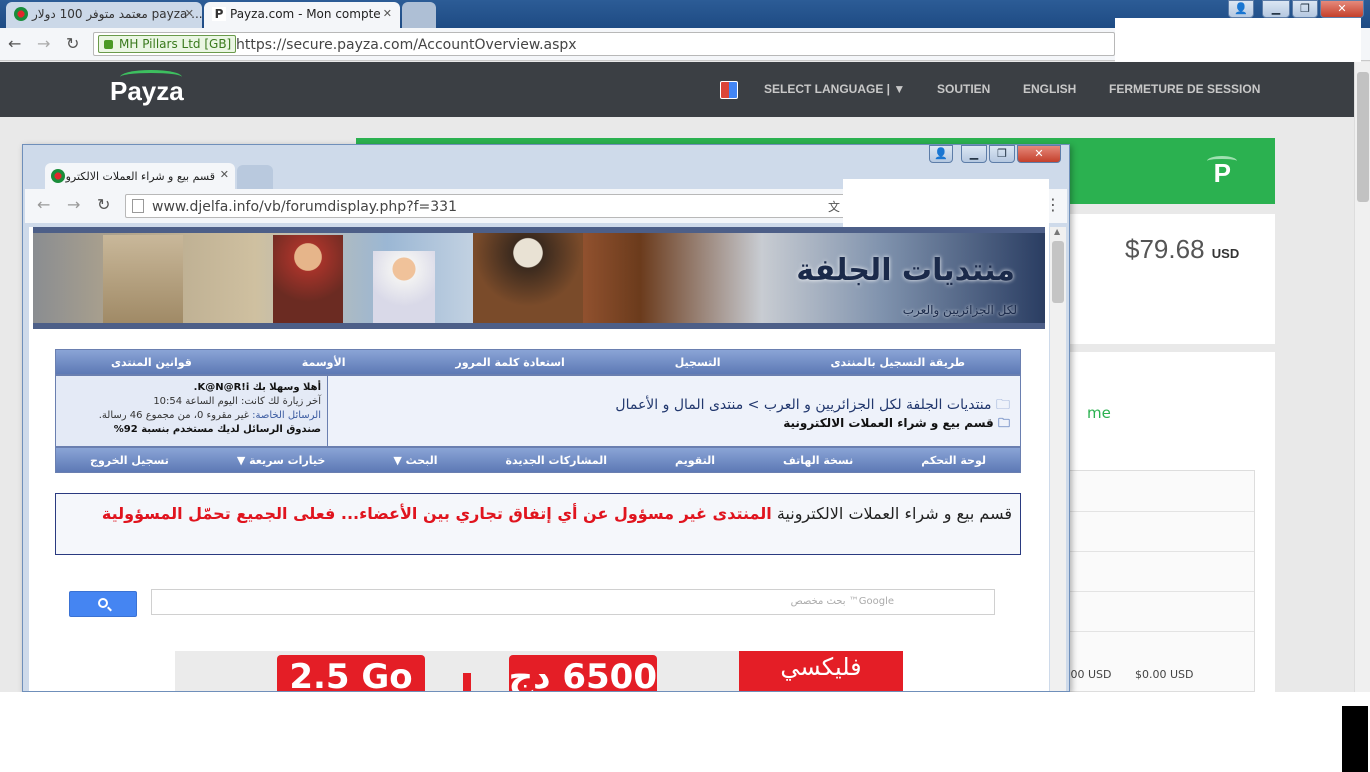  Describe the element at coordinates (305, 14) in the screenshot. I see `tab-payza-title: Payza.com - Mon compte` at that location.